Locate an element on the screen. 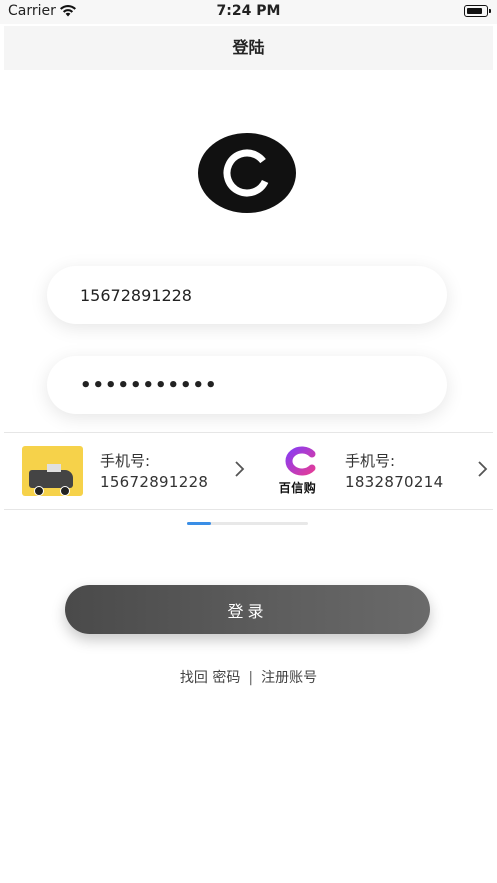  password-field is located at coordinates (247, 385).